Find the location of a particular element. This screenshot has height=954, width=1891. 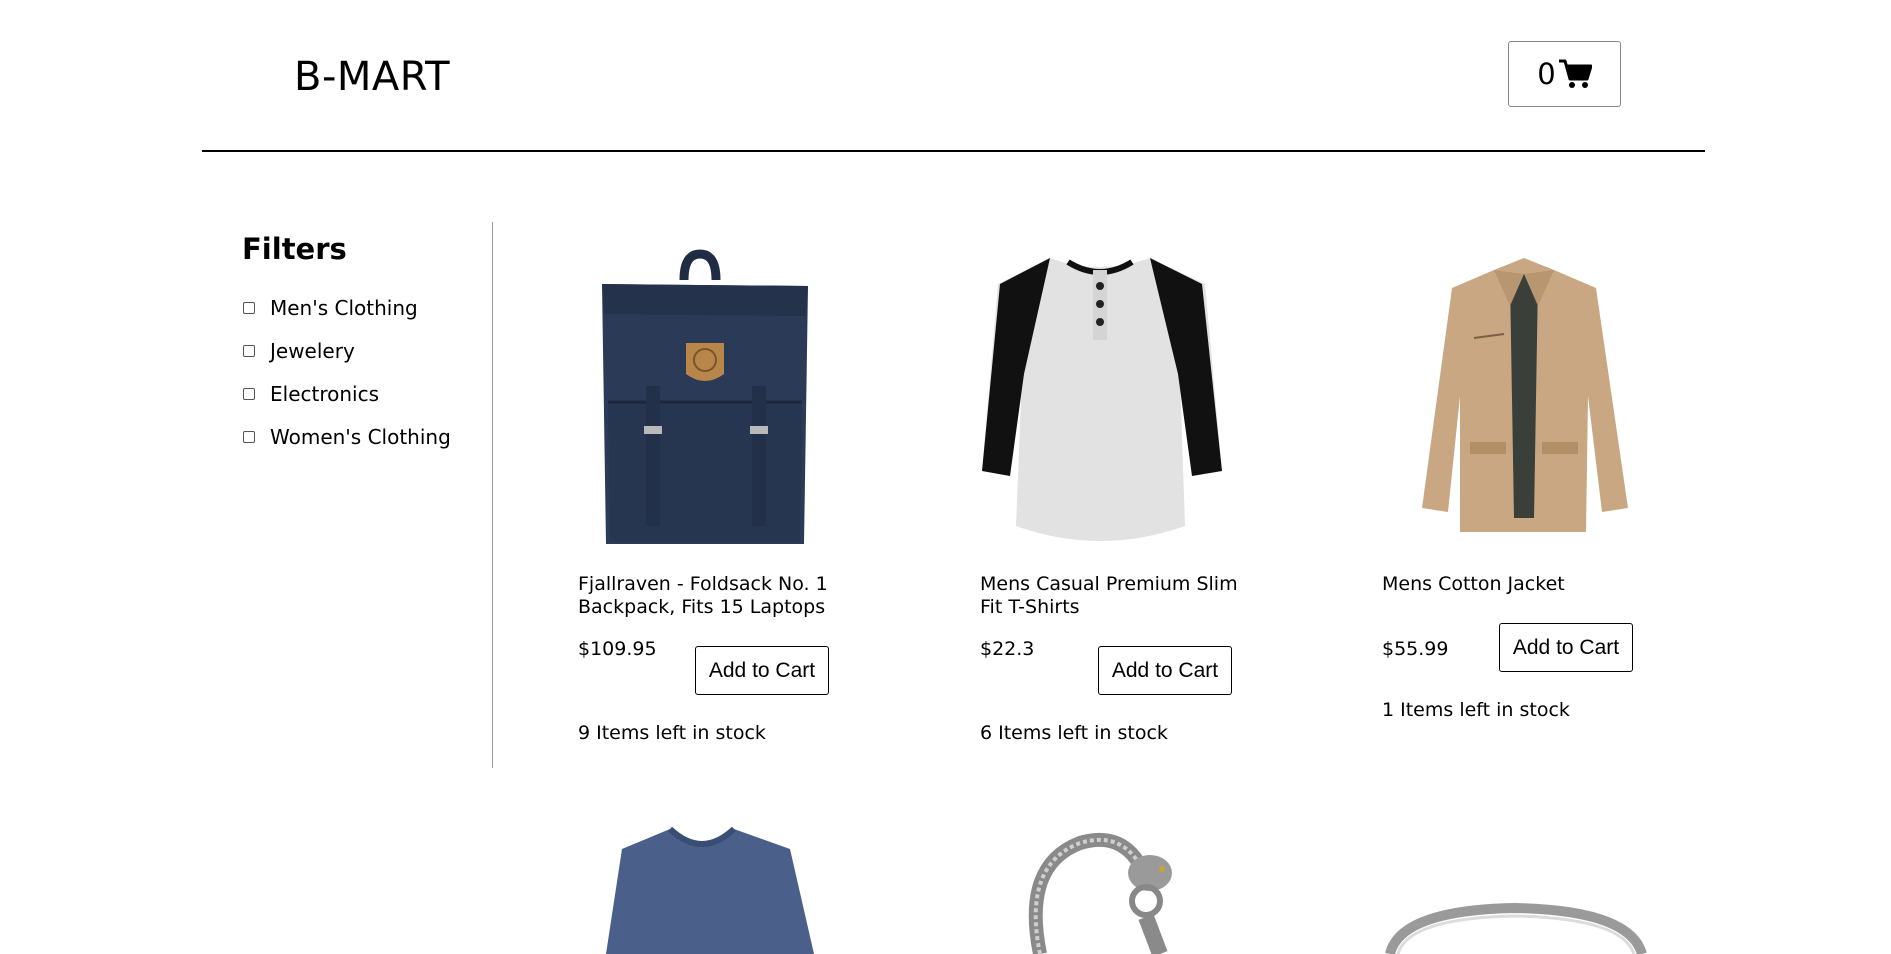

shopping-cart-icon is located at coordinates (1575, 73).